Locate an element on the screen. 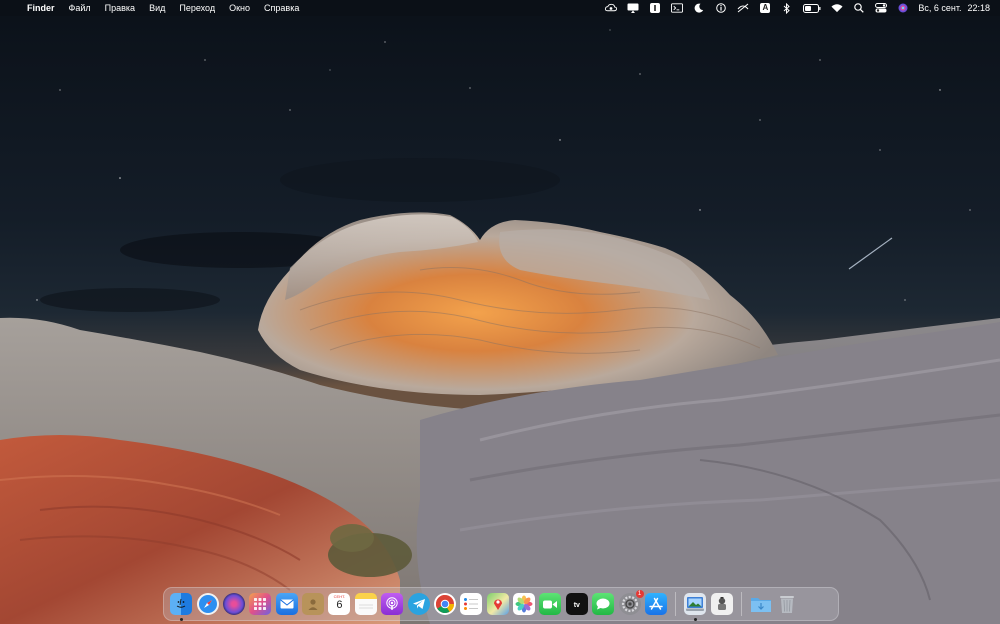  menu-bar-clock: 22:18 is located at coordinates (978, 8).